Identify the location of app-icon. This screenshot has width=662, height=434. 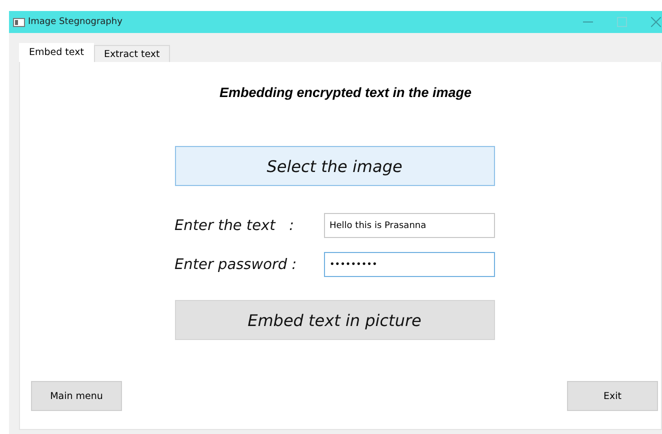
(19, 22).